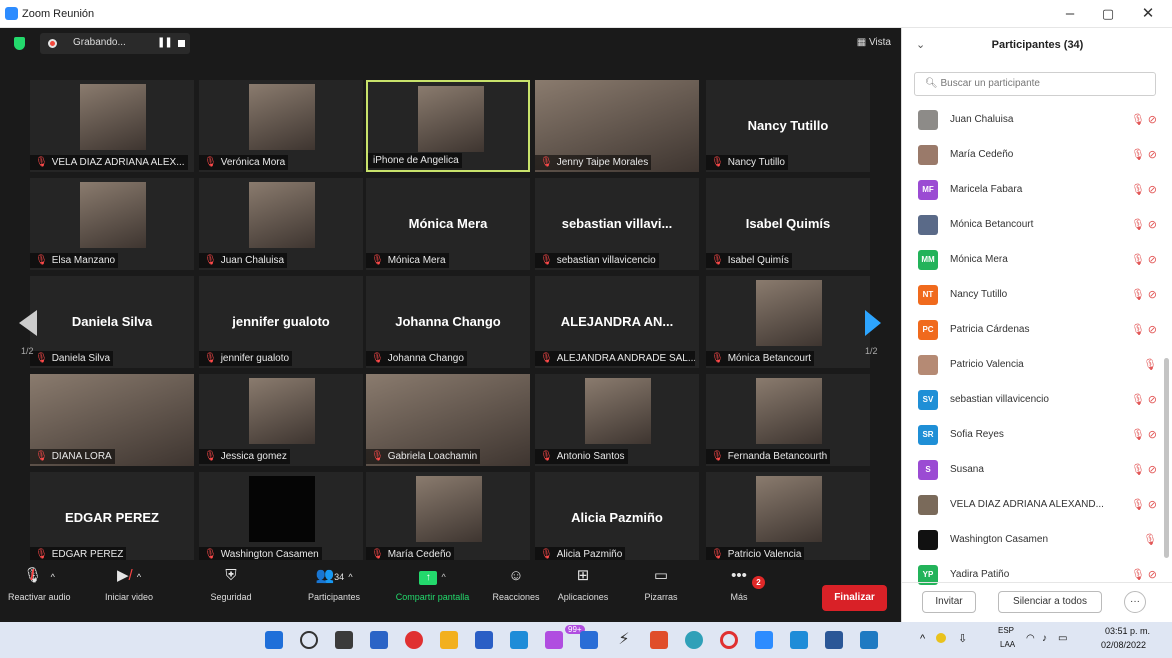  What do you see at coordinates (281, 126) in the screenshot?
I see `video-tile: 🎙︎ Verónica Mora` at bounding box center [281, 126].